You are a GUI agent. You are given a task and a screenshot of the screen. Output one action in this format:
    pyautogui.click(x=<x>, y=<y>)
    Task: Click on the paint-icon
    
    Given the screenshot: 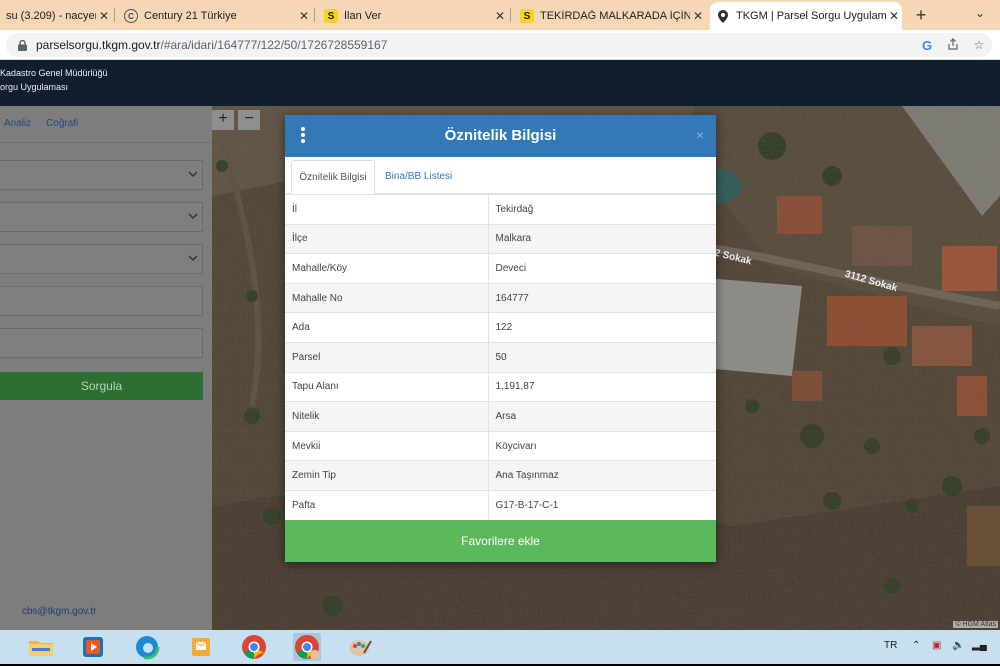 What is the action you would take?
    pyautogui.click(x=360, y=647)
    